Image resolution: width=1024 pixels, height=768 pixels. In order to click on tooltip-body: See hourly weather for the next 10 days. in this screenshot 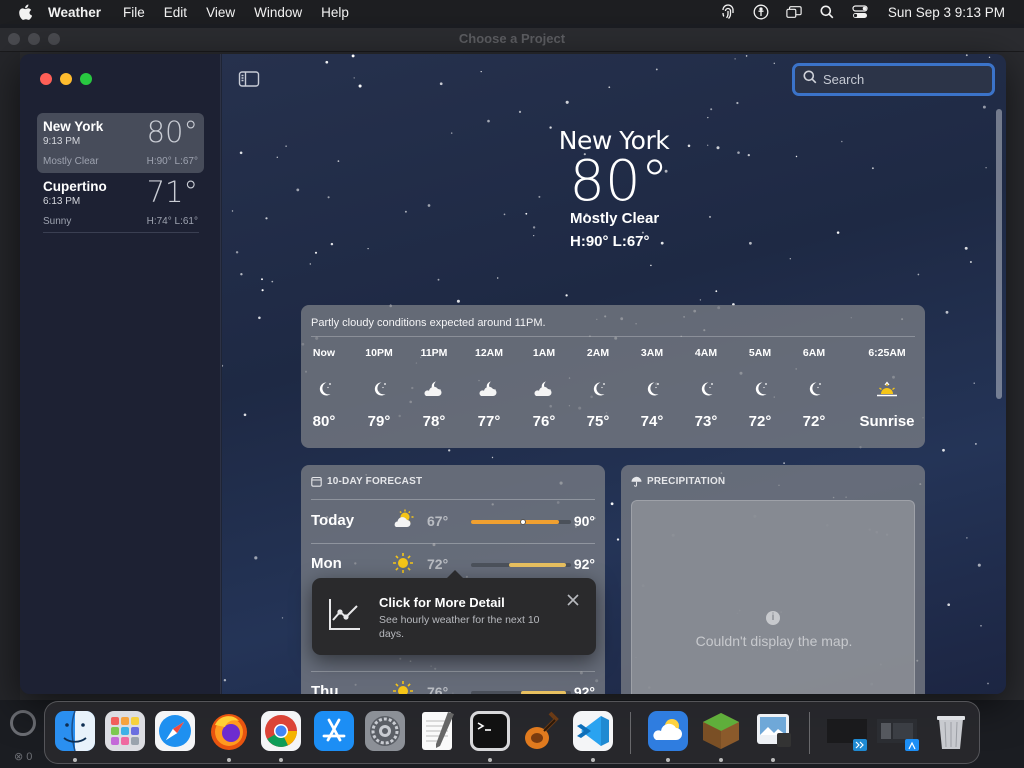, I will do `click(459, 627)`.